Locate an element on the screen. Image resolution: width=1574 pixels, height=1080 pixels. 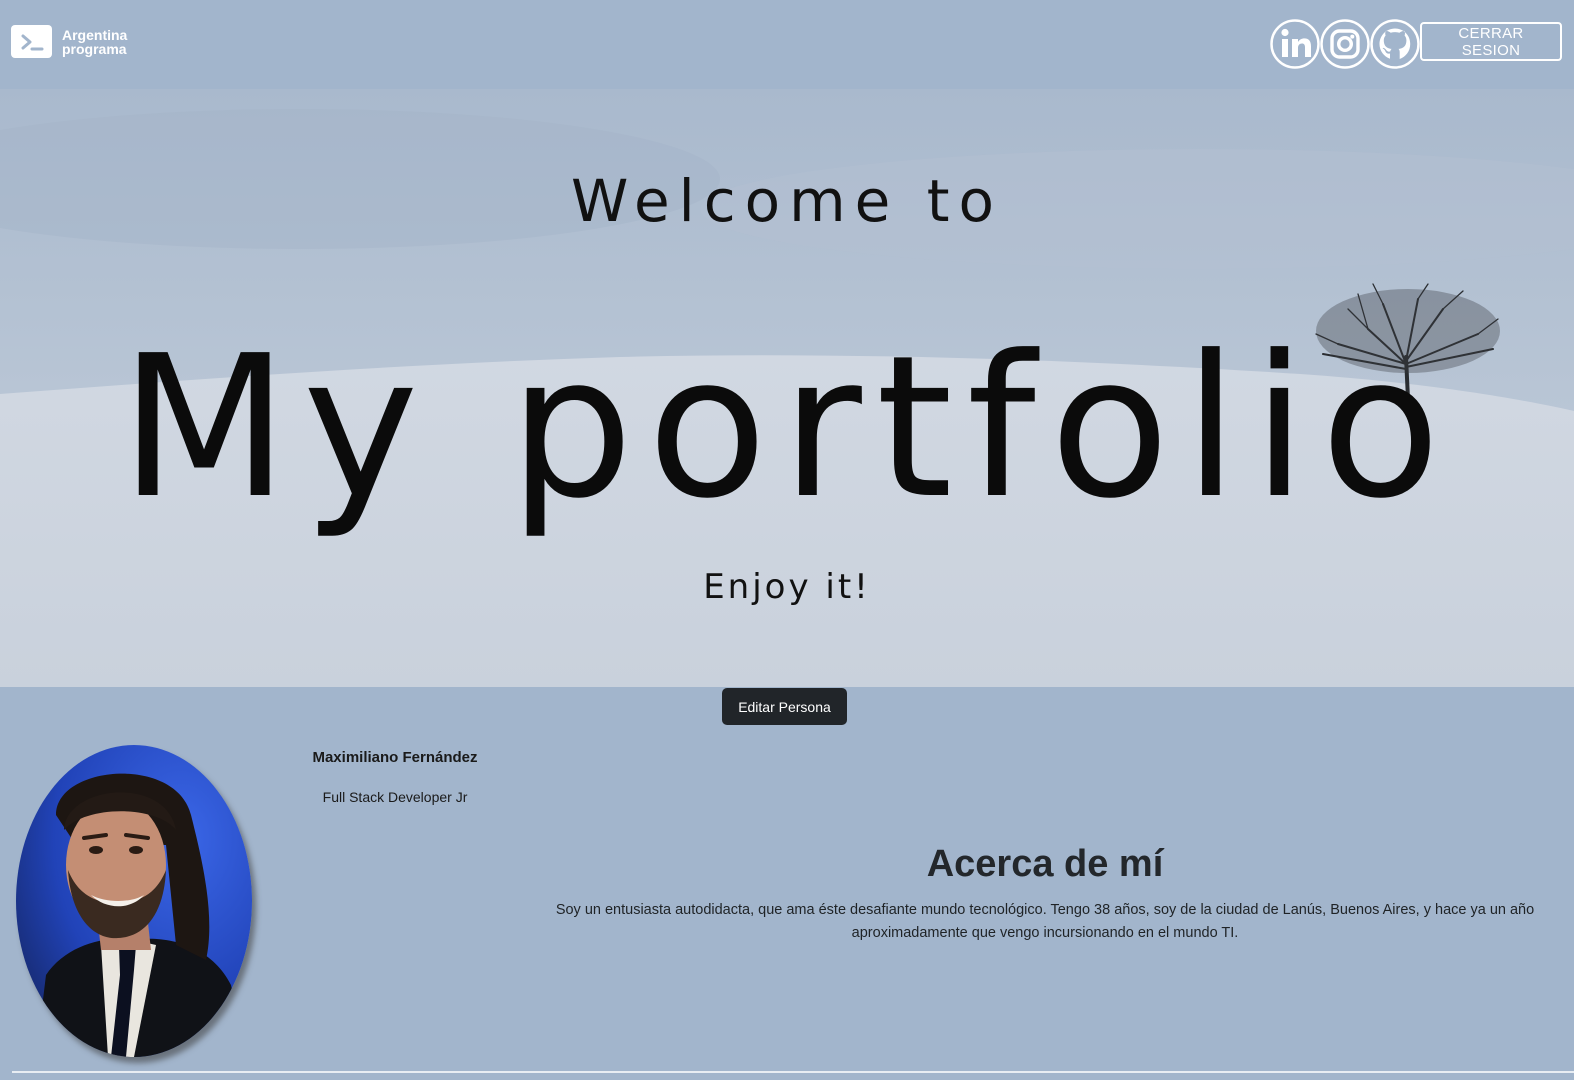
github-icon is located at coordinates (1395, 44).